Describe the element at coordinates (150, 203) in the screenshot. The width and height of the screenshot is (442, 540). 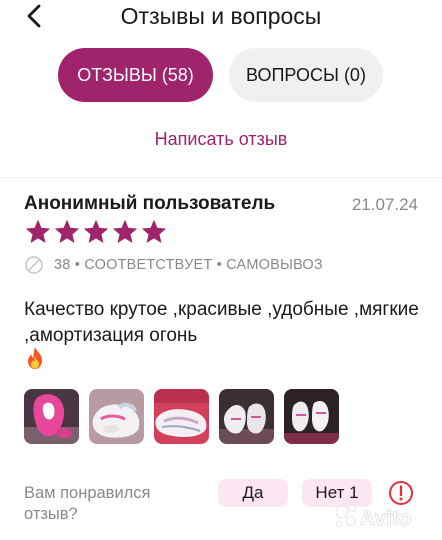
I see `review-author: Анонимный пользователь` at that location.